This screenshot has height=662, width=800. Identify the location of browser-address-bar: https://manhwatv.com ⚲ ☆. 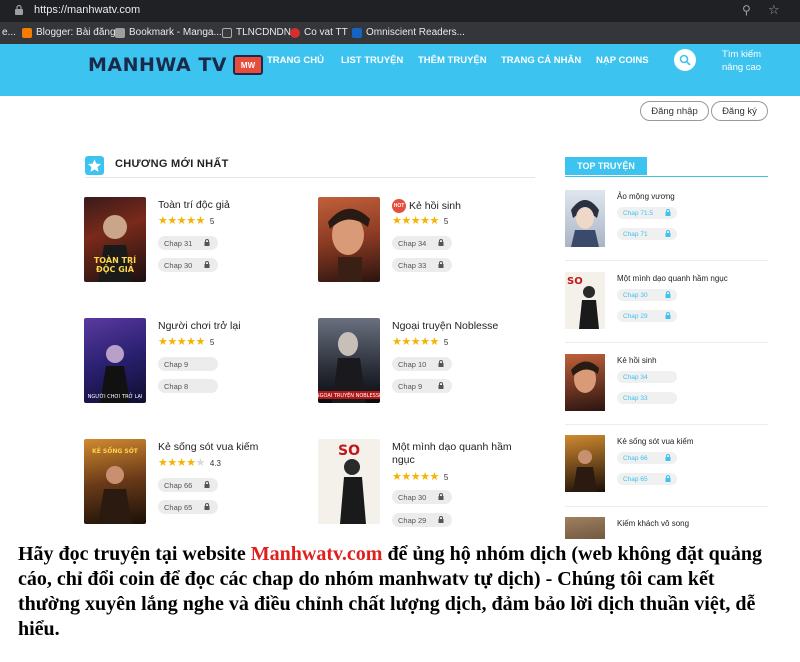
(400, 11).